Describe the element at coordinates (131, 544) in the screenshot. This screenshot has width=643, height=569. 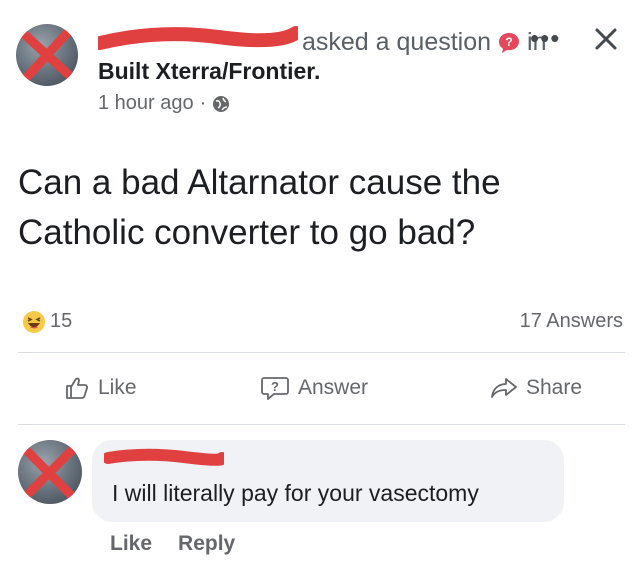
I see `comment-like-button: Like` at that location.